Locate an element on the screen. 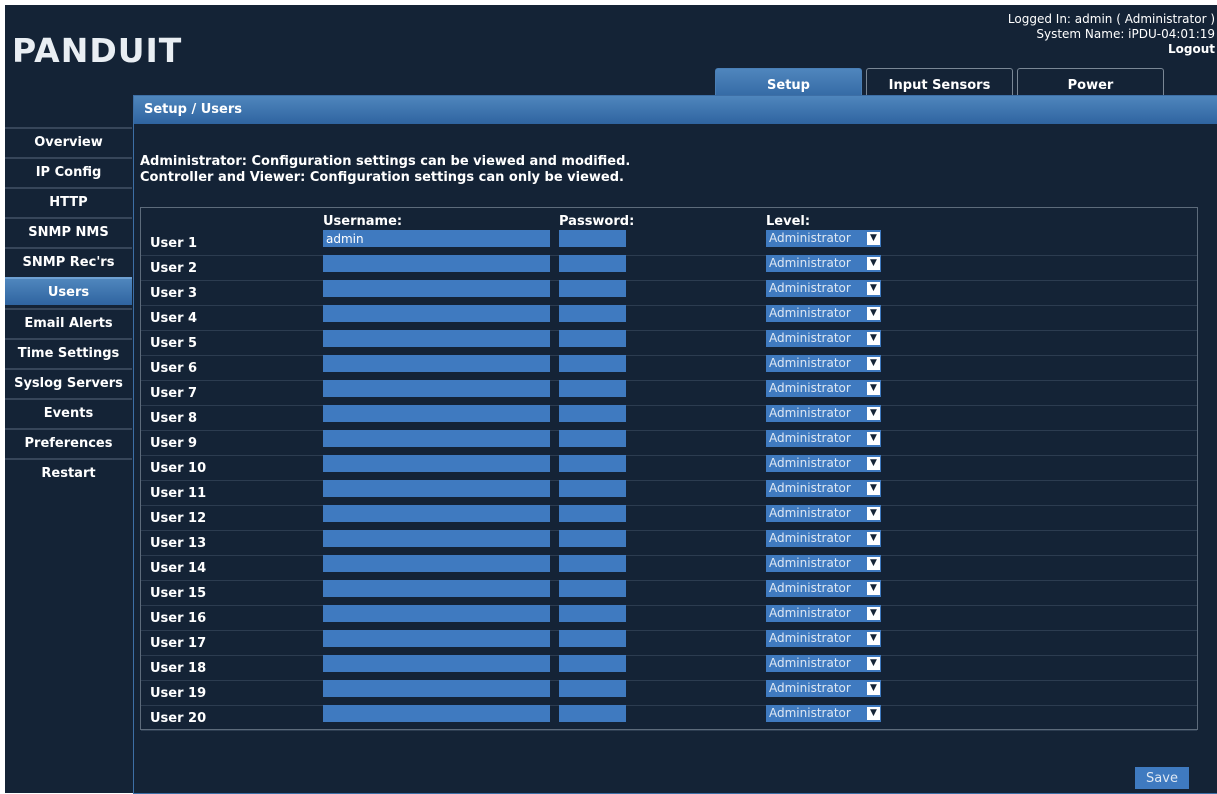 This screenshot has width=1217, height=794. table-row: User 6 Administrator ▼ is located at coordinates (669, 368).